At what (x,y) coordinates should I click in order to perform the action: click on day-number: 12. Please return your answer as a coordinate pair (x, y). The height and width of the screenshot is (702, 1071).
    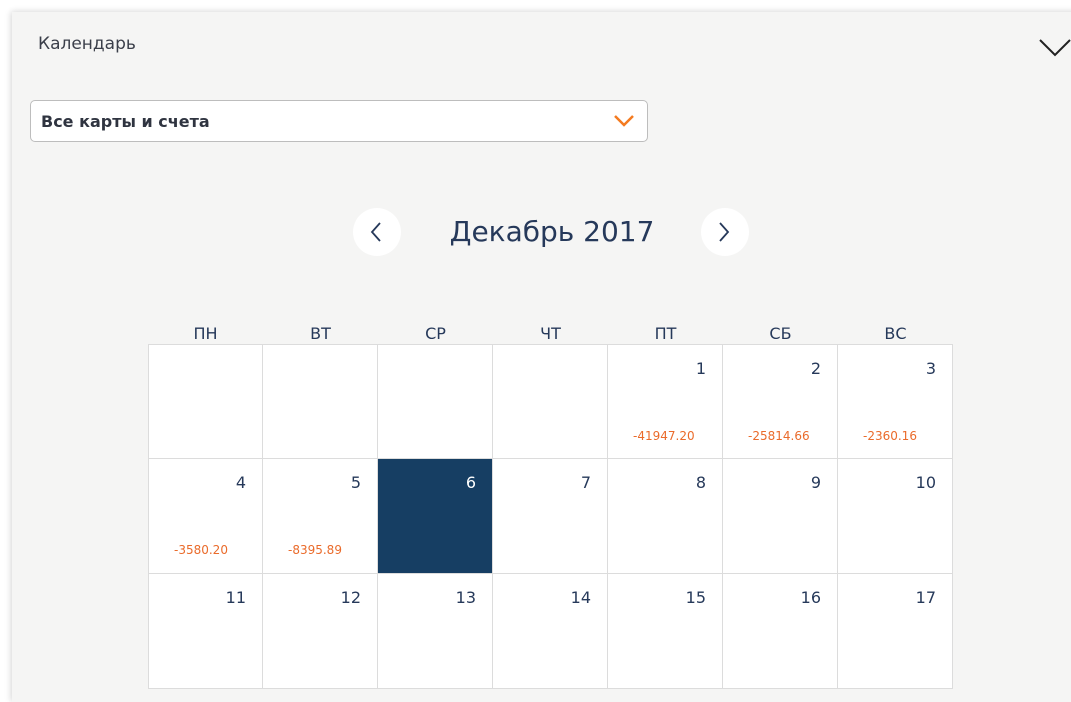
    Looking at the image, I should click on (350, 597).